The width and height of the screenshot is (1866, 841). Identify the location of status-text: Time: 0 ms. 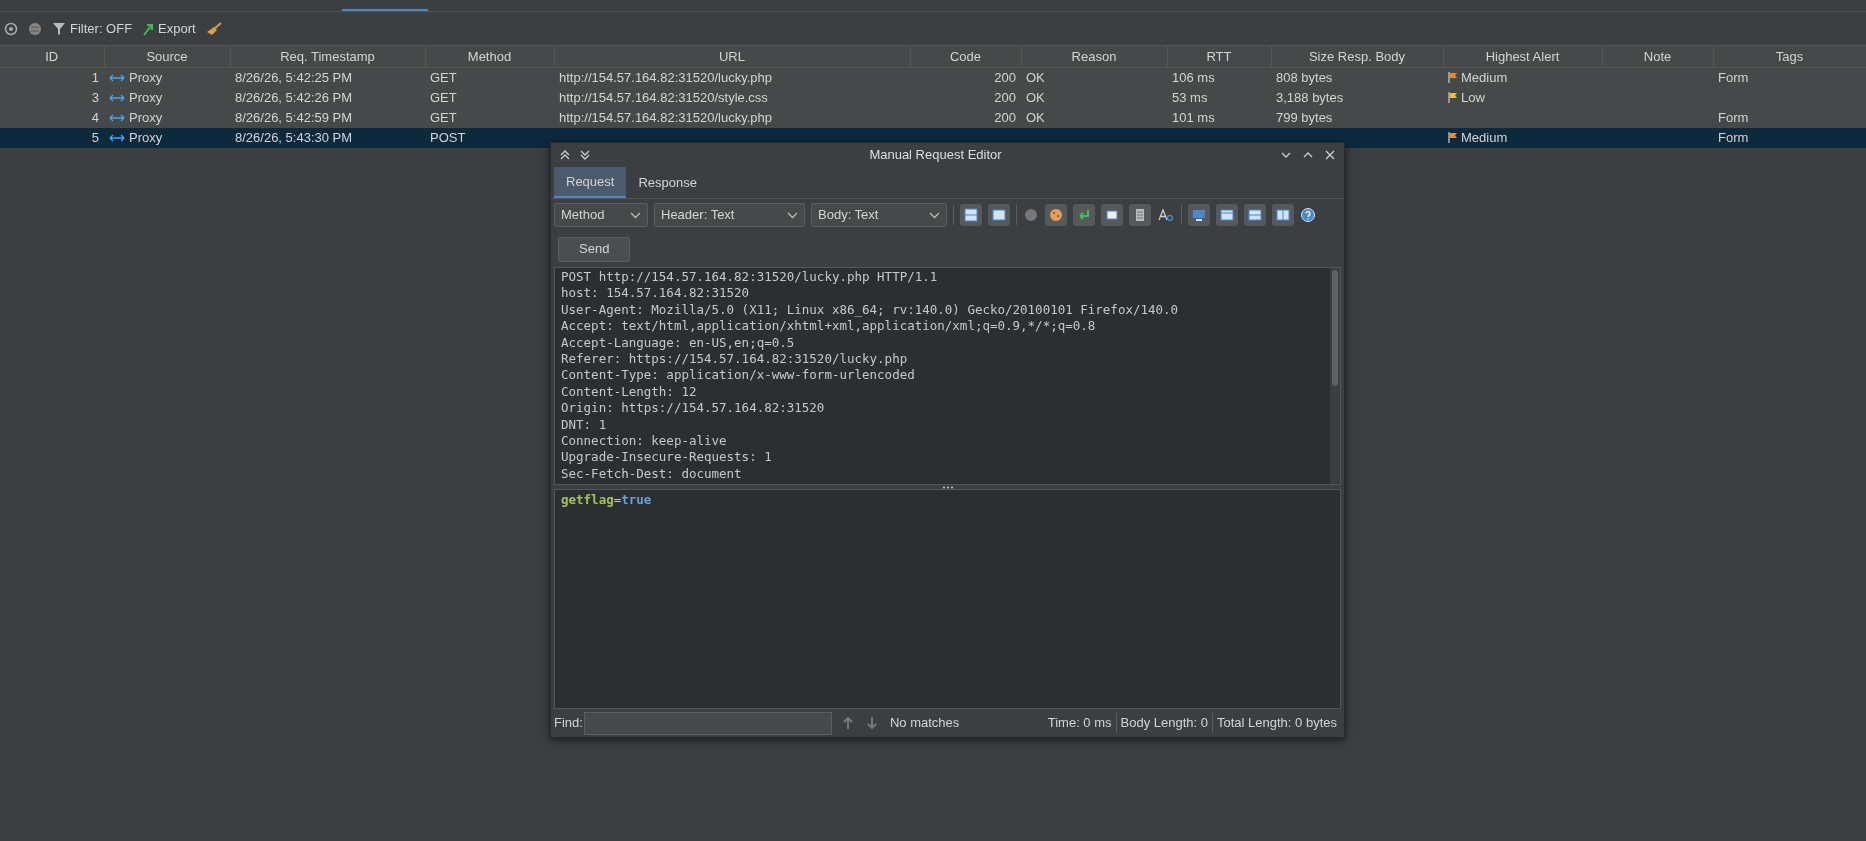
(1079, 723).